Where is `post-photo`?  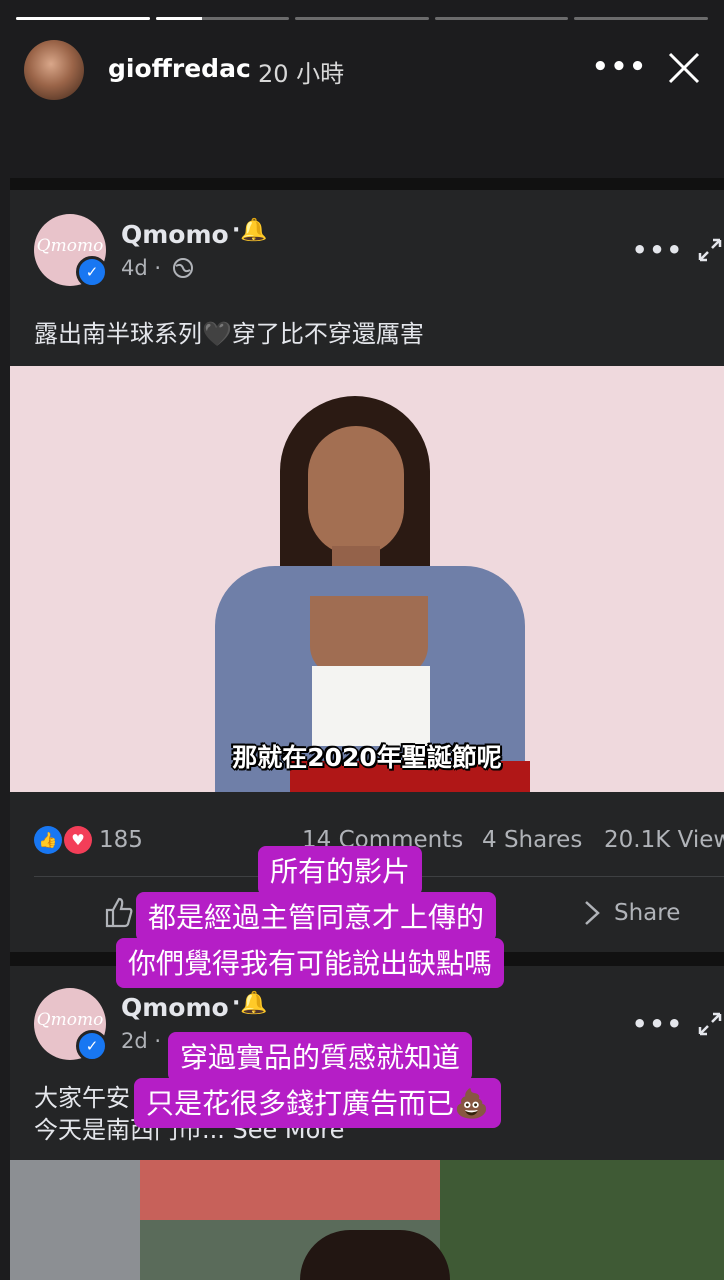
post-photo is located at coordinates (367, 1220).